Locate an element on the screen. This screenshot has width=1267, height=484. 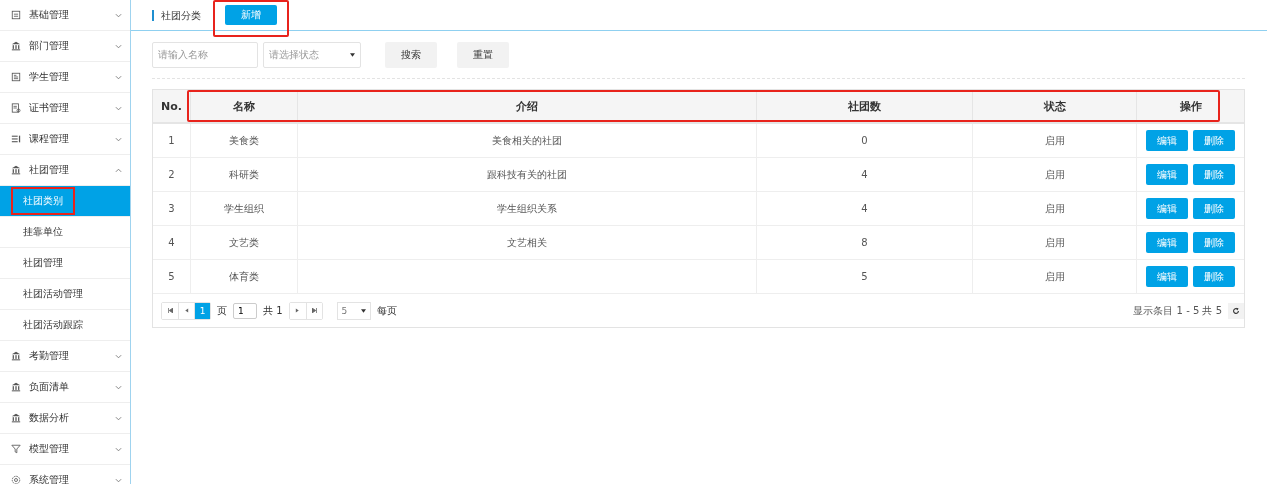
column-header: No. is located at coordinates (171, 106).